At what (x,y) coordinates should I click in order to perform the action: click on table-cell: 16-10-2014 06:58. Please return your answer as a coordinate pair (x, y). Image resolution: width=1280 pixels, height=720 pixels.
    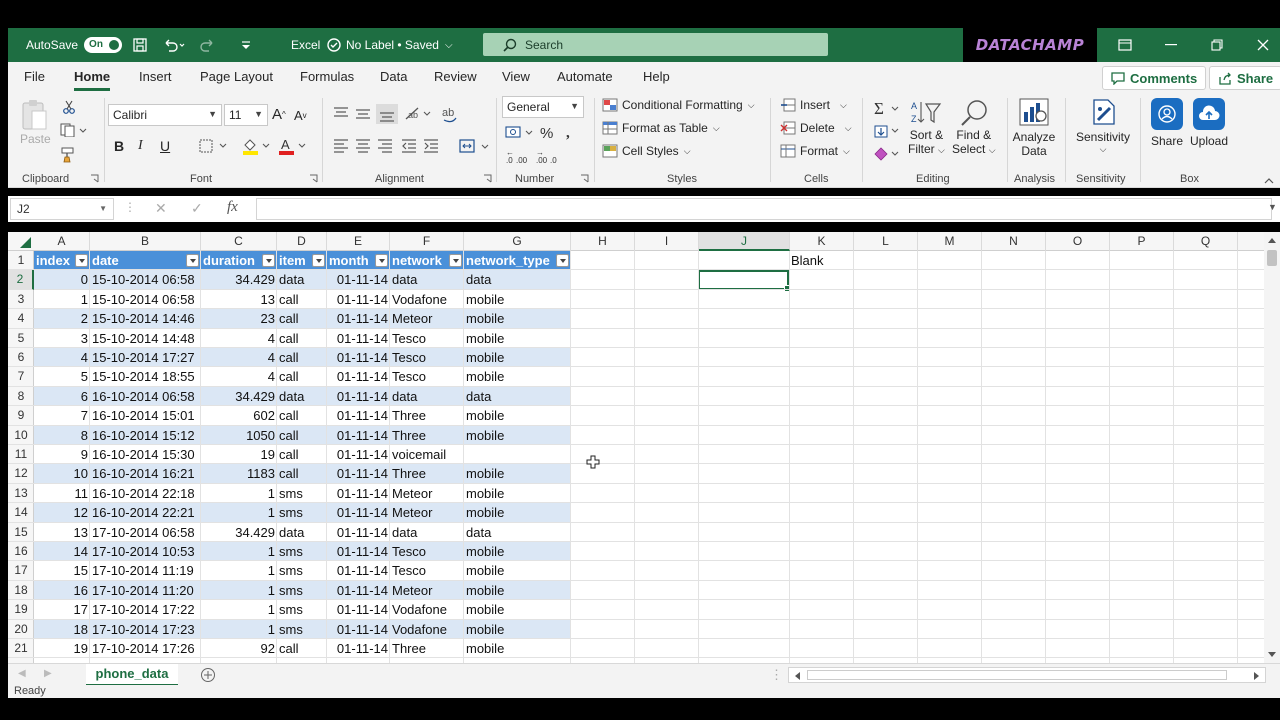
    Looking at the image, I should click on (145, 396).